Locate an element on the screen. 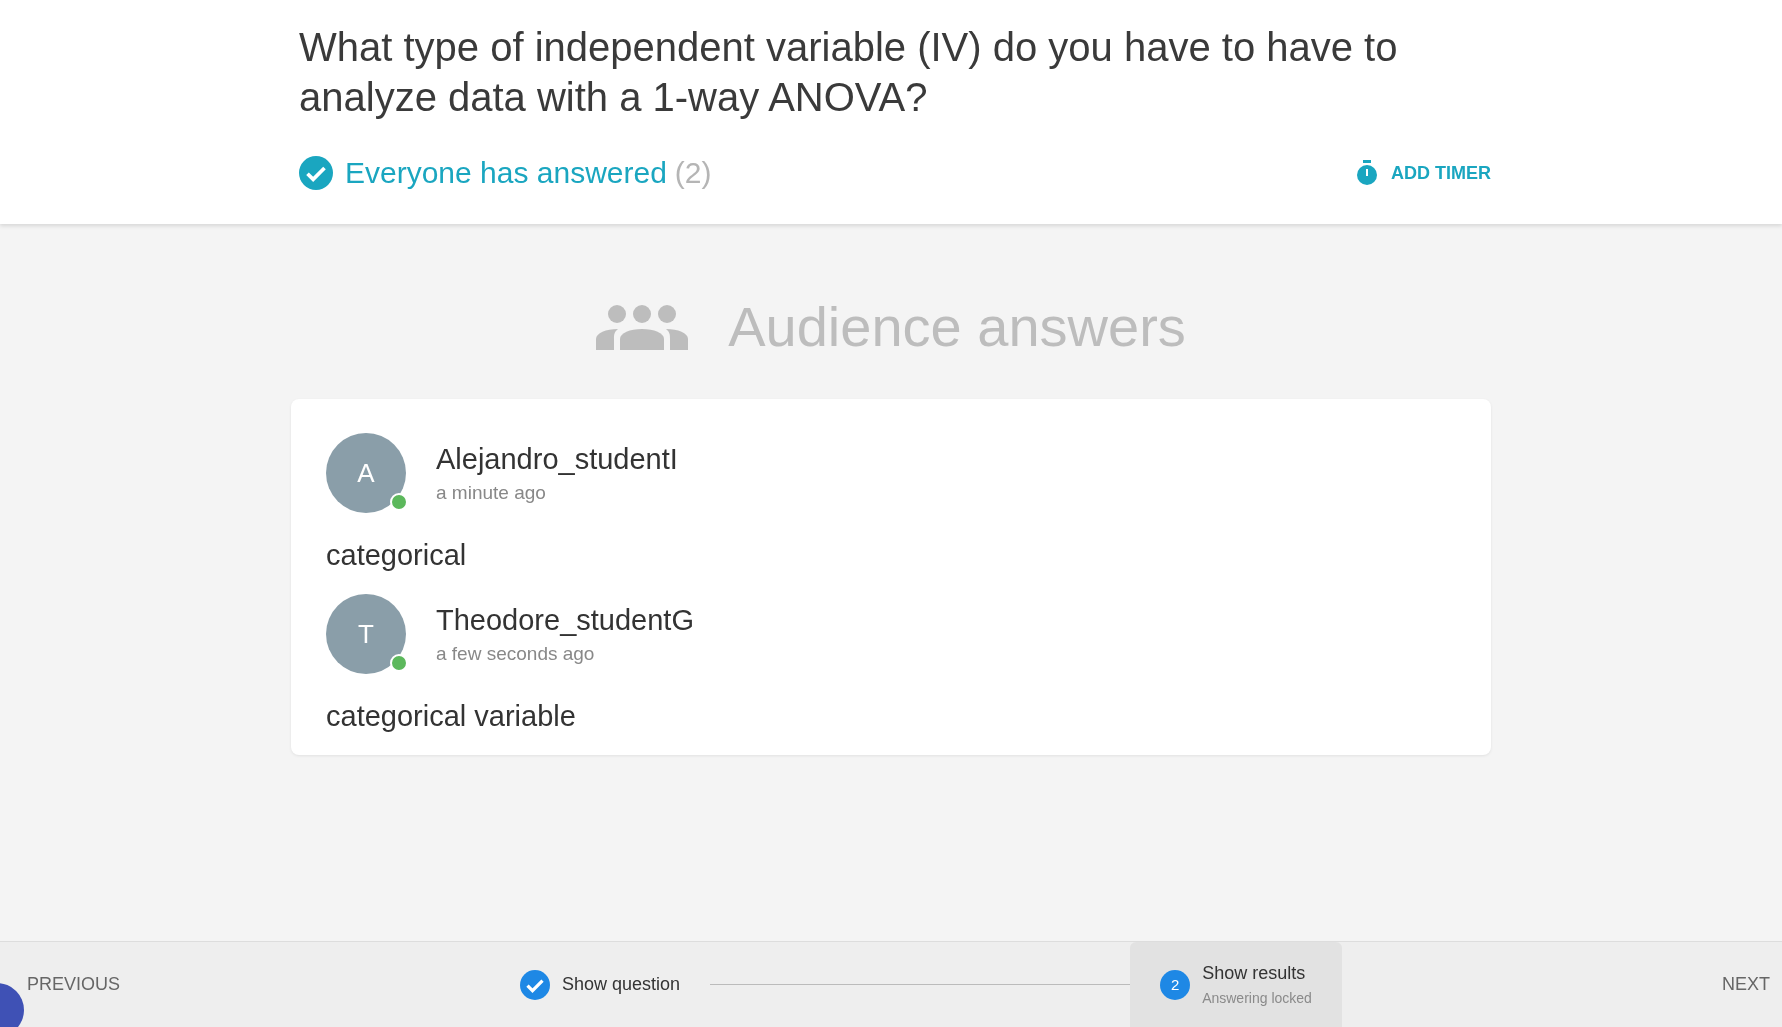 The width and height of the screenshot is (1782, 1027). step: 2 Show results Answering locked is located at coordinates (1236, 984).